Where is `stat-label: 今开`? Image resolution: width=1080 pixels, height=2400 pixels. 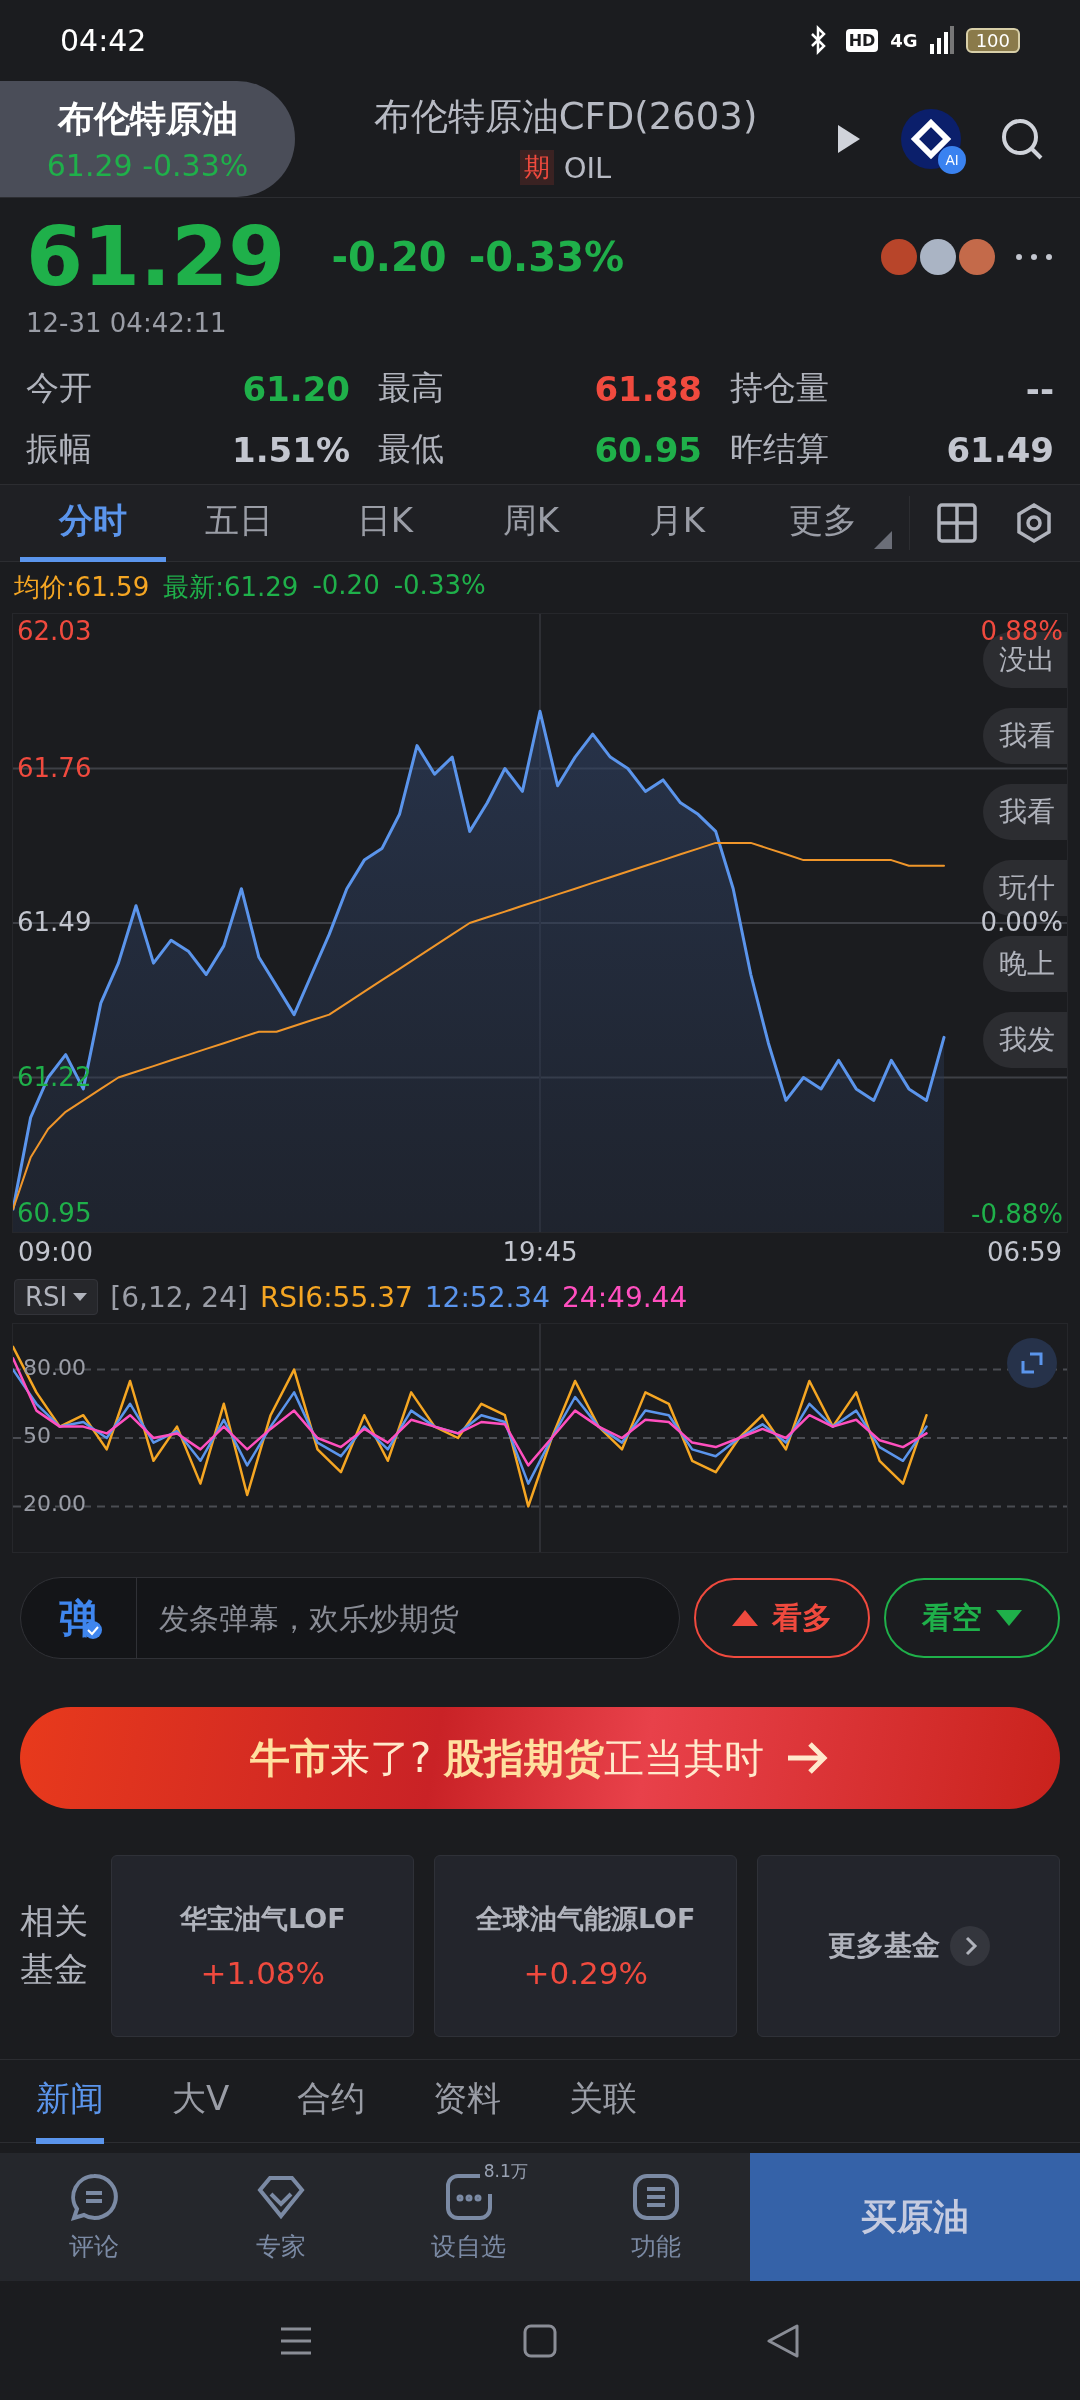
stat-label: 今开 is located at coordinates (59, 388).